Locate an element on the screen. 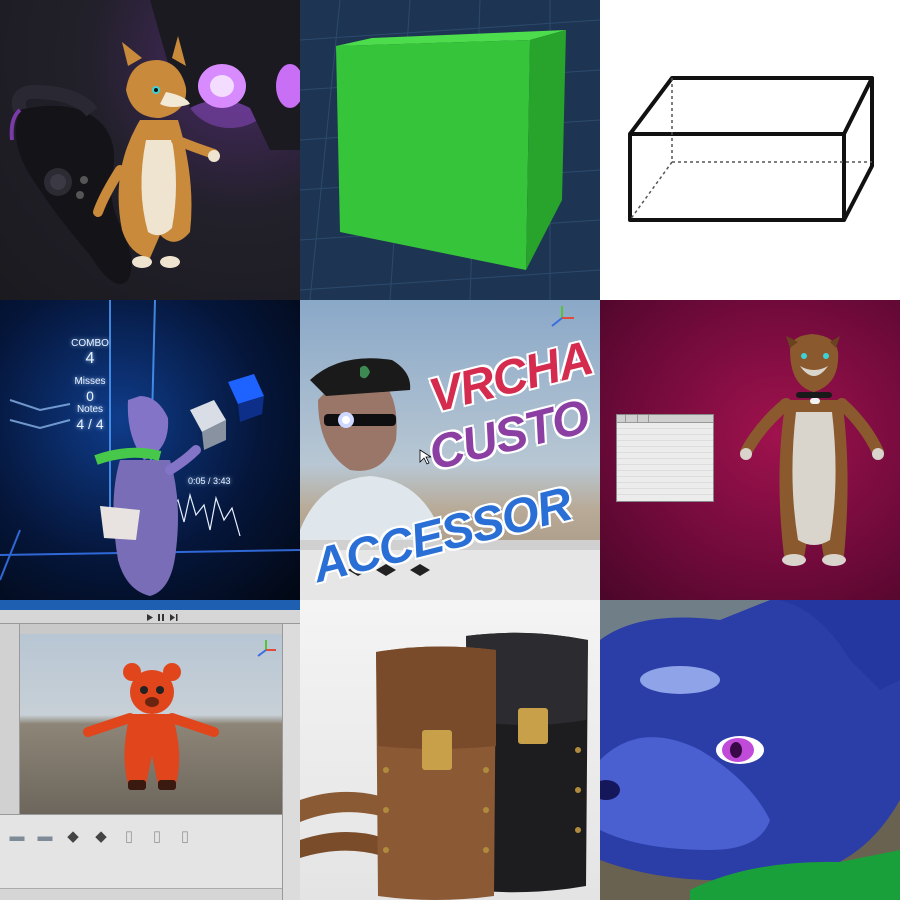  brown-pouch is located at coordinates (436, 773).